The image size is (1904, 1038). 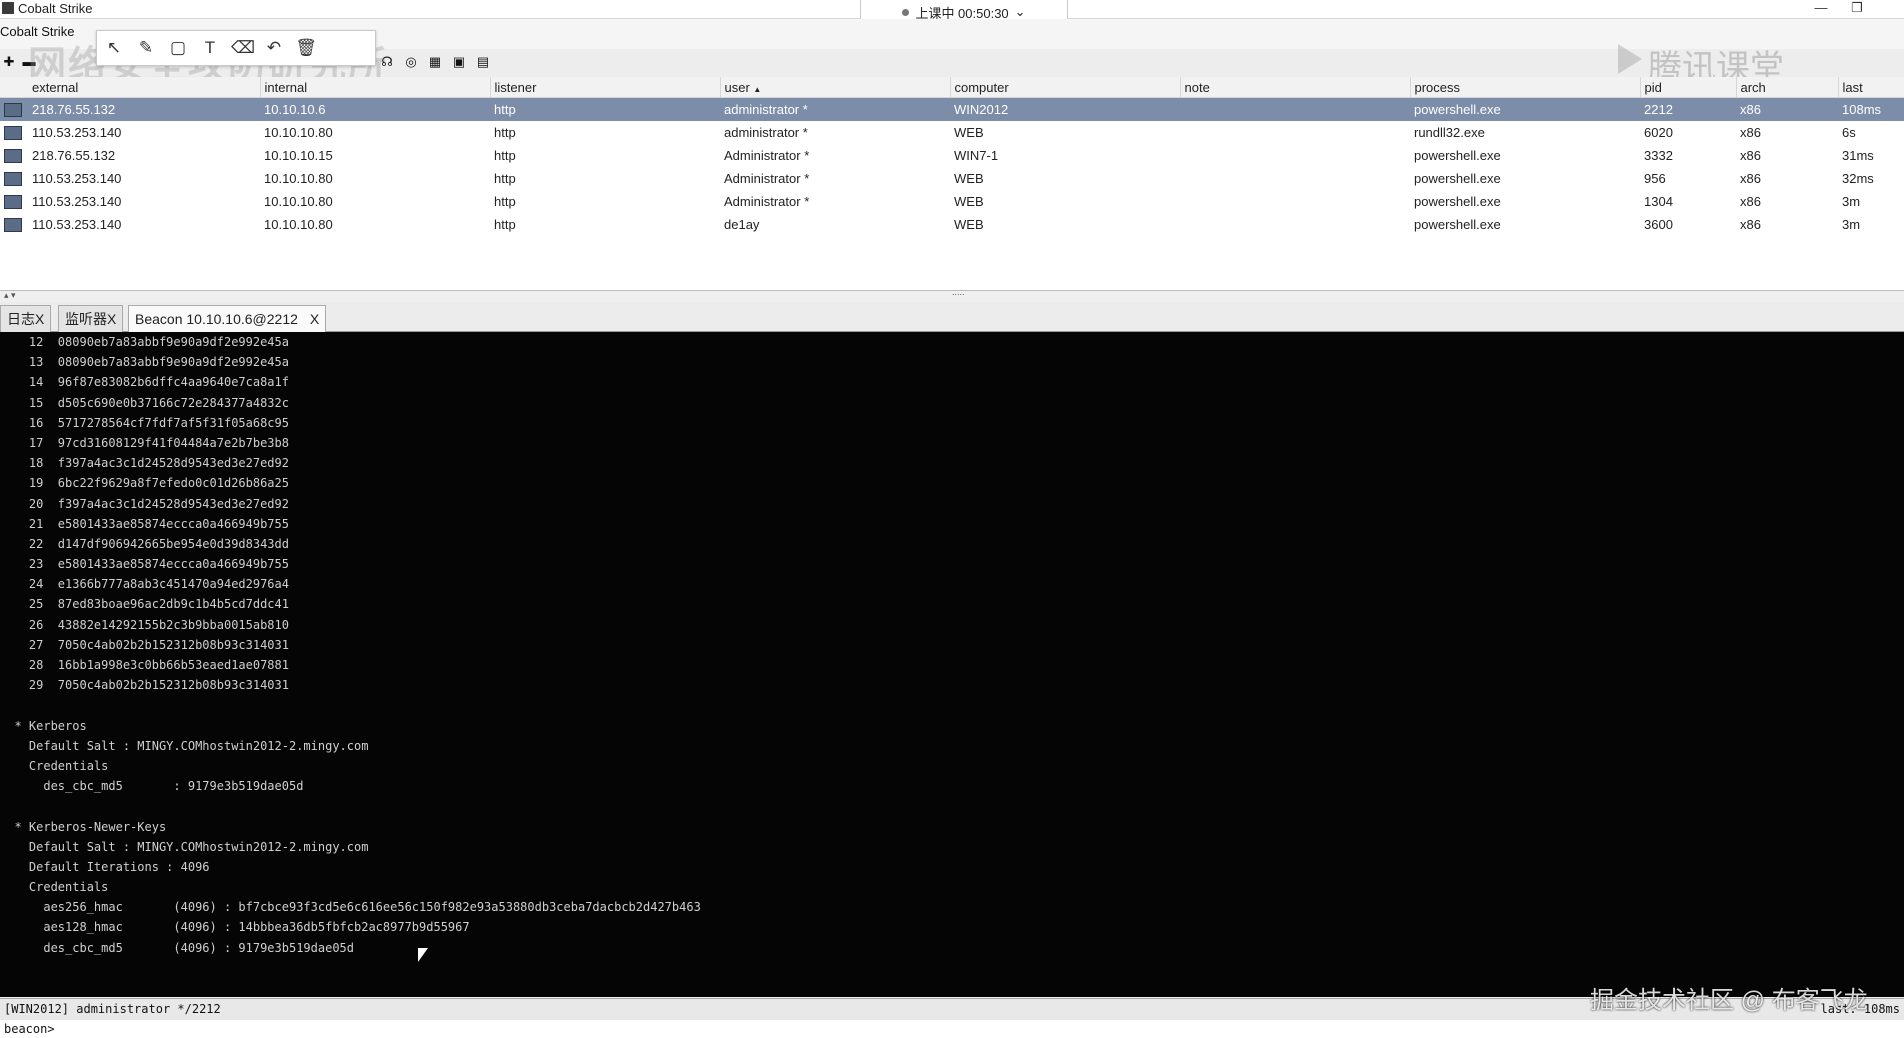 I want to click on column-header-external: external, so click(x=130, y=87).